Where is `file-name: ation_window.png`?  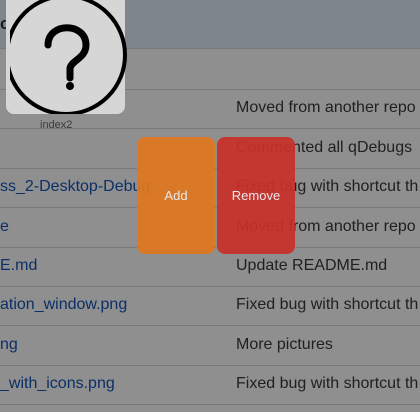 file-name: ation_window.png is located at coordinates (63, 305).